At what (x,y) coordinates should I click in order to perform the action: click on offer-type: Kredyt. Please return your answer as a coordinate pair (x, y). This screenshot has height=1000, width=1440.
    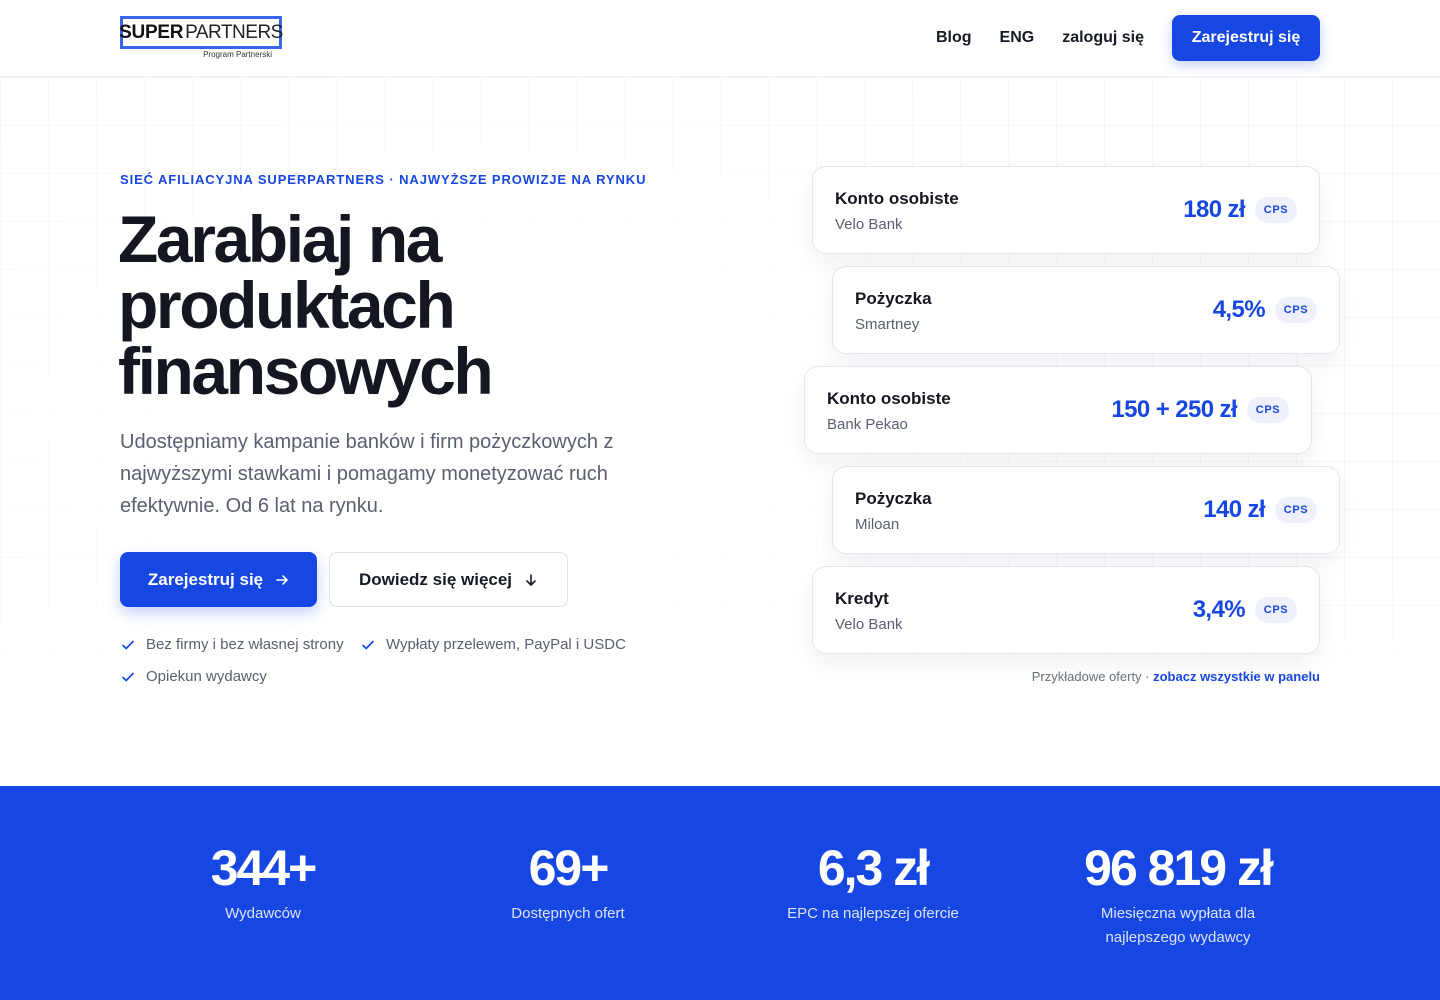
    Looking at the image, I should click on (862, 598).